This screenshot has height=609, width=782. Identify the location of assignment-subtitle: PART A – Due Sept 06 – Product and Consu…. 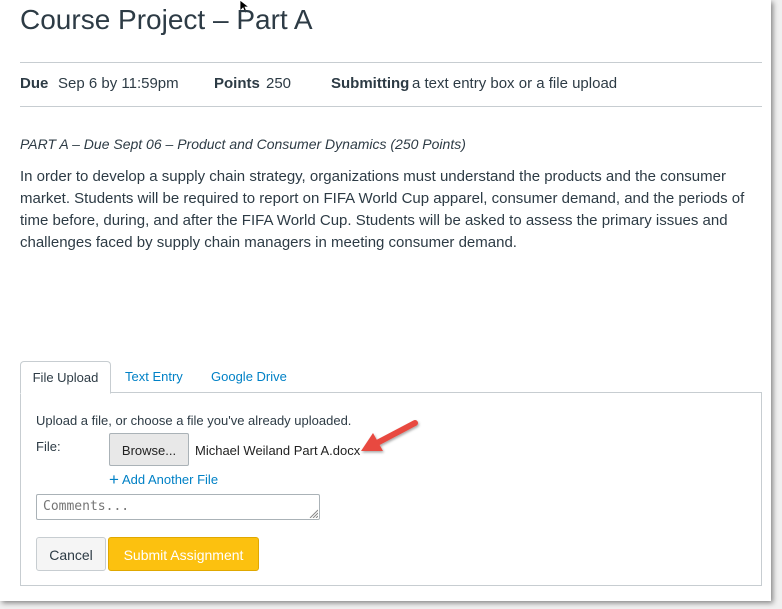
(243, 144).